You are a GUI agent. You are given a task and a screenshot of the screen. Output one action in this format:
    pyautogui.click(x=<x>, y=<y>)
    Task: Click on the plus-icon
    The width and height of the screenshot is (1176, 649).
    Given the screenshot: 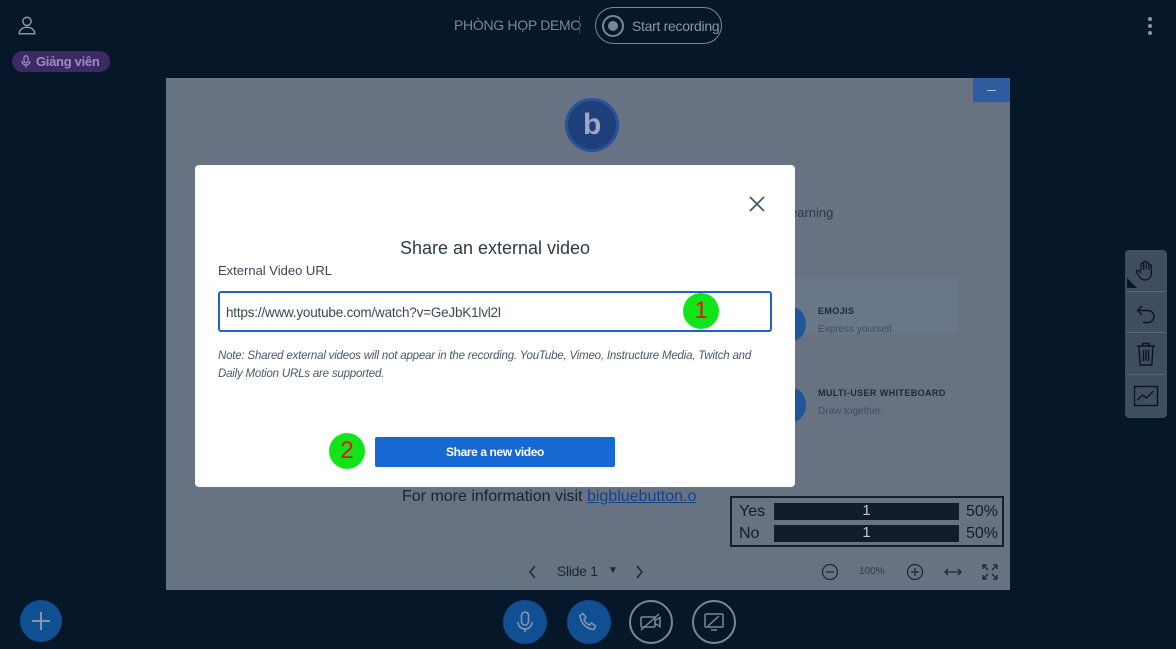 What is the action you would take?
    pyautogui.click(x=41, y=621)
    